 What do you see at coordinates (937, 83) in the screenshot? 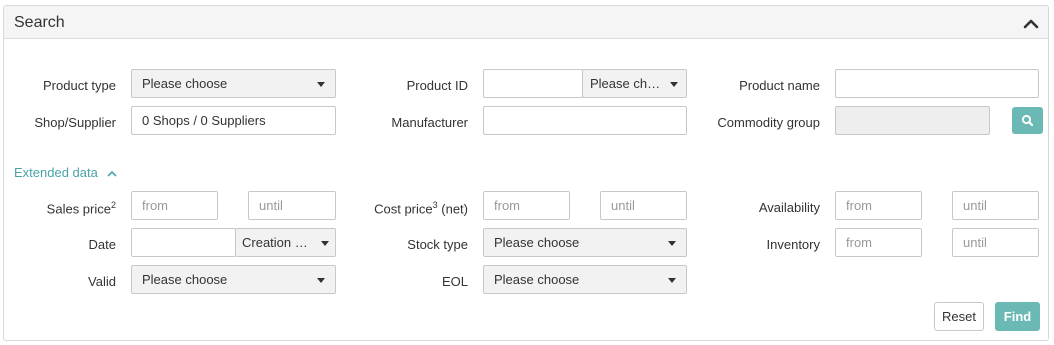
I see `product-name-input` at bounding box center [937, 83].